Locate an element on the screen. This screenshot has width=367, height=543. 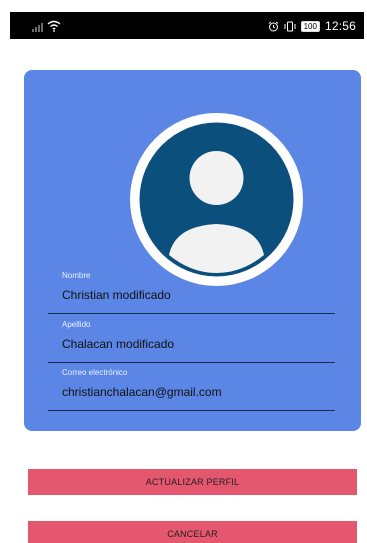
user-avatar-icon is located at coordinates (216, 199).